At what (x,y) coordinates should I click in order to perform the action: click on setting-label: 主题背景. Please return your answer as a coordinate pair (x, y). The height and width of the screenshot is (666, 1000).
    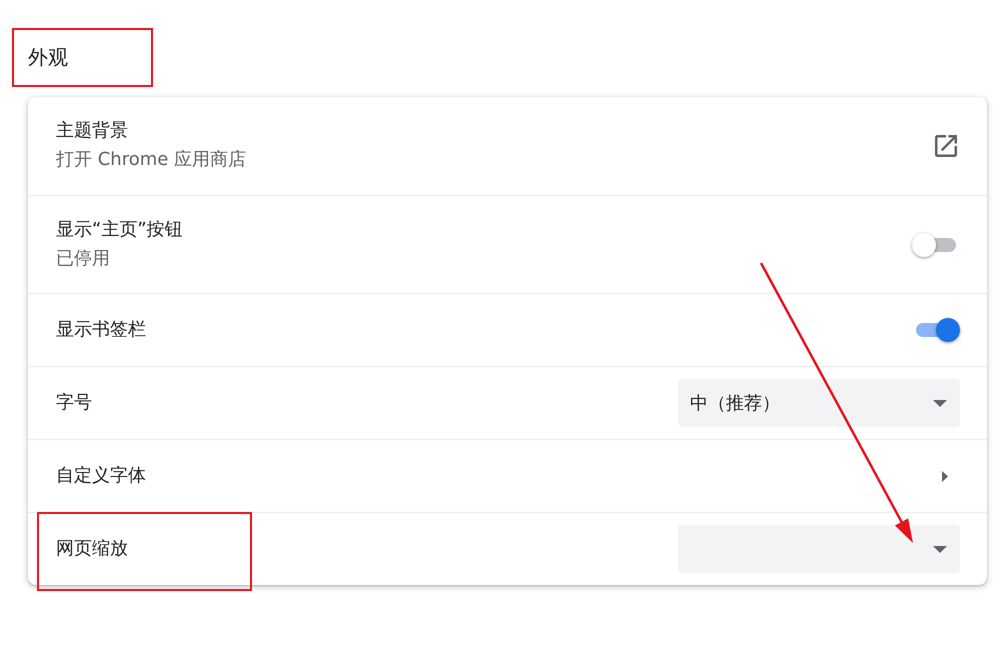
    Looking at the image, I should click on (92, 131).